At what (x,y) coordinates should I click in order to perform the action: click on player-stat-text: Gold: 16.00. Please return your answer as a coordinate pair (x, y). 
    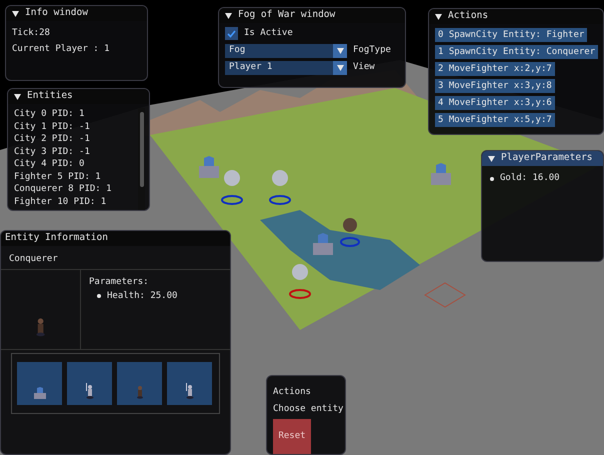
    Looking at the image, I should click on (530, 178).